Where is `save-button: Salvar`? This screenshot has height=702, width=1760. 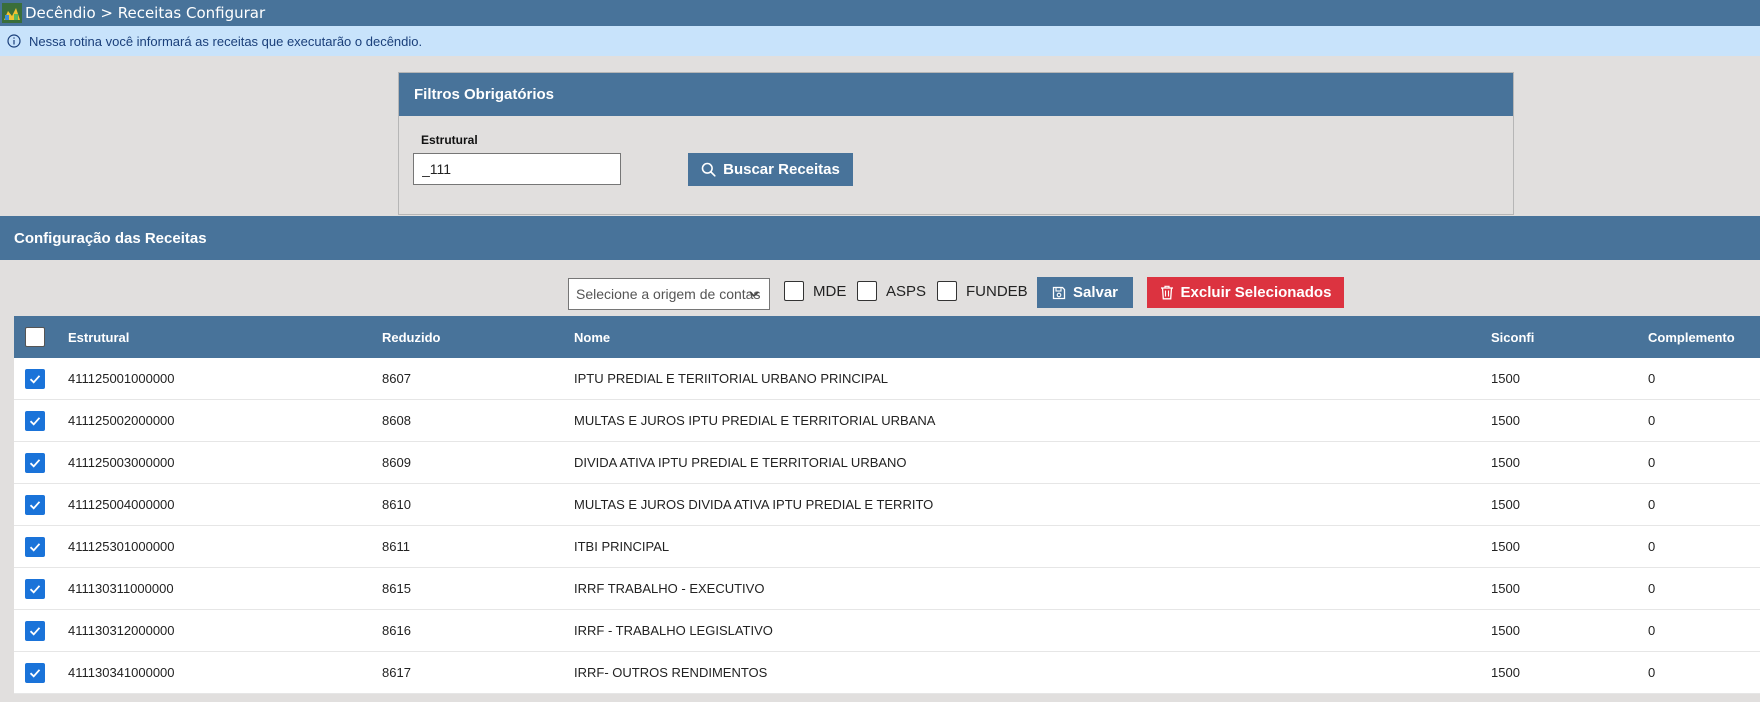 save-button: Salvar is located at coordinates (1085, 292).